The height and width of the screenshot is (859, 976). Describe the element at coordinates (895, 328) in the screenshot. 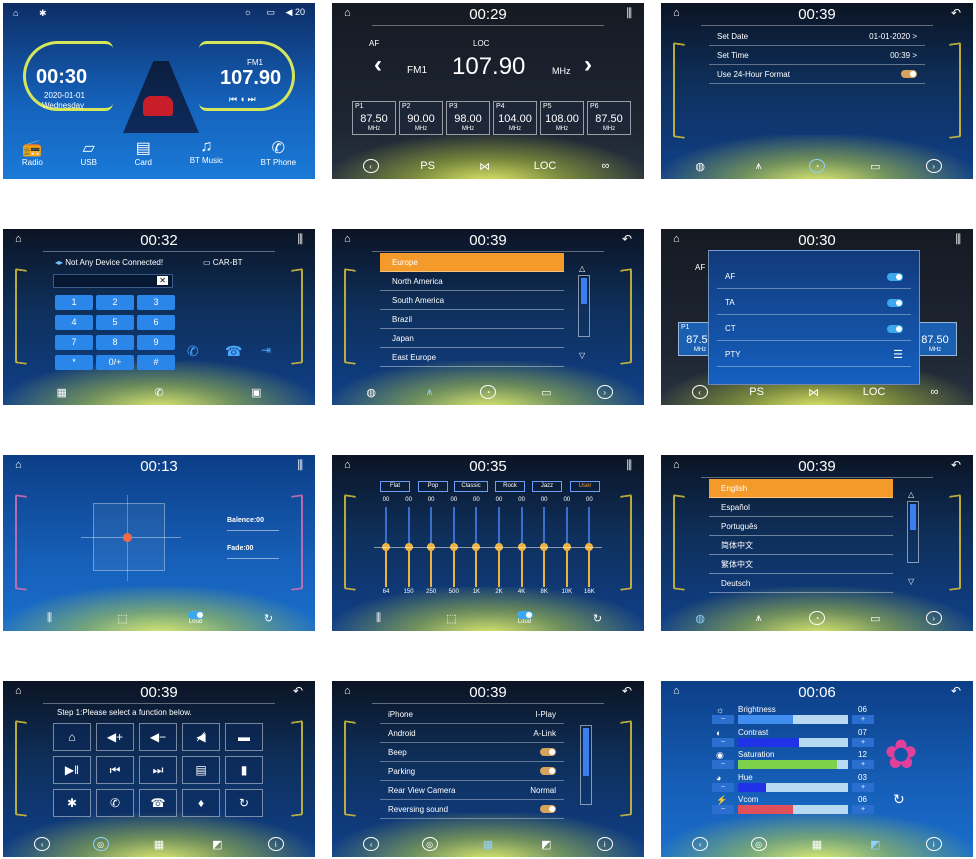

I see `ct-toggle` at that location.